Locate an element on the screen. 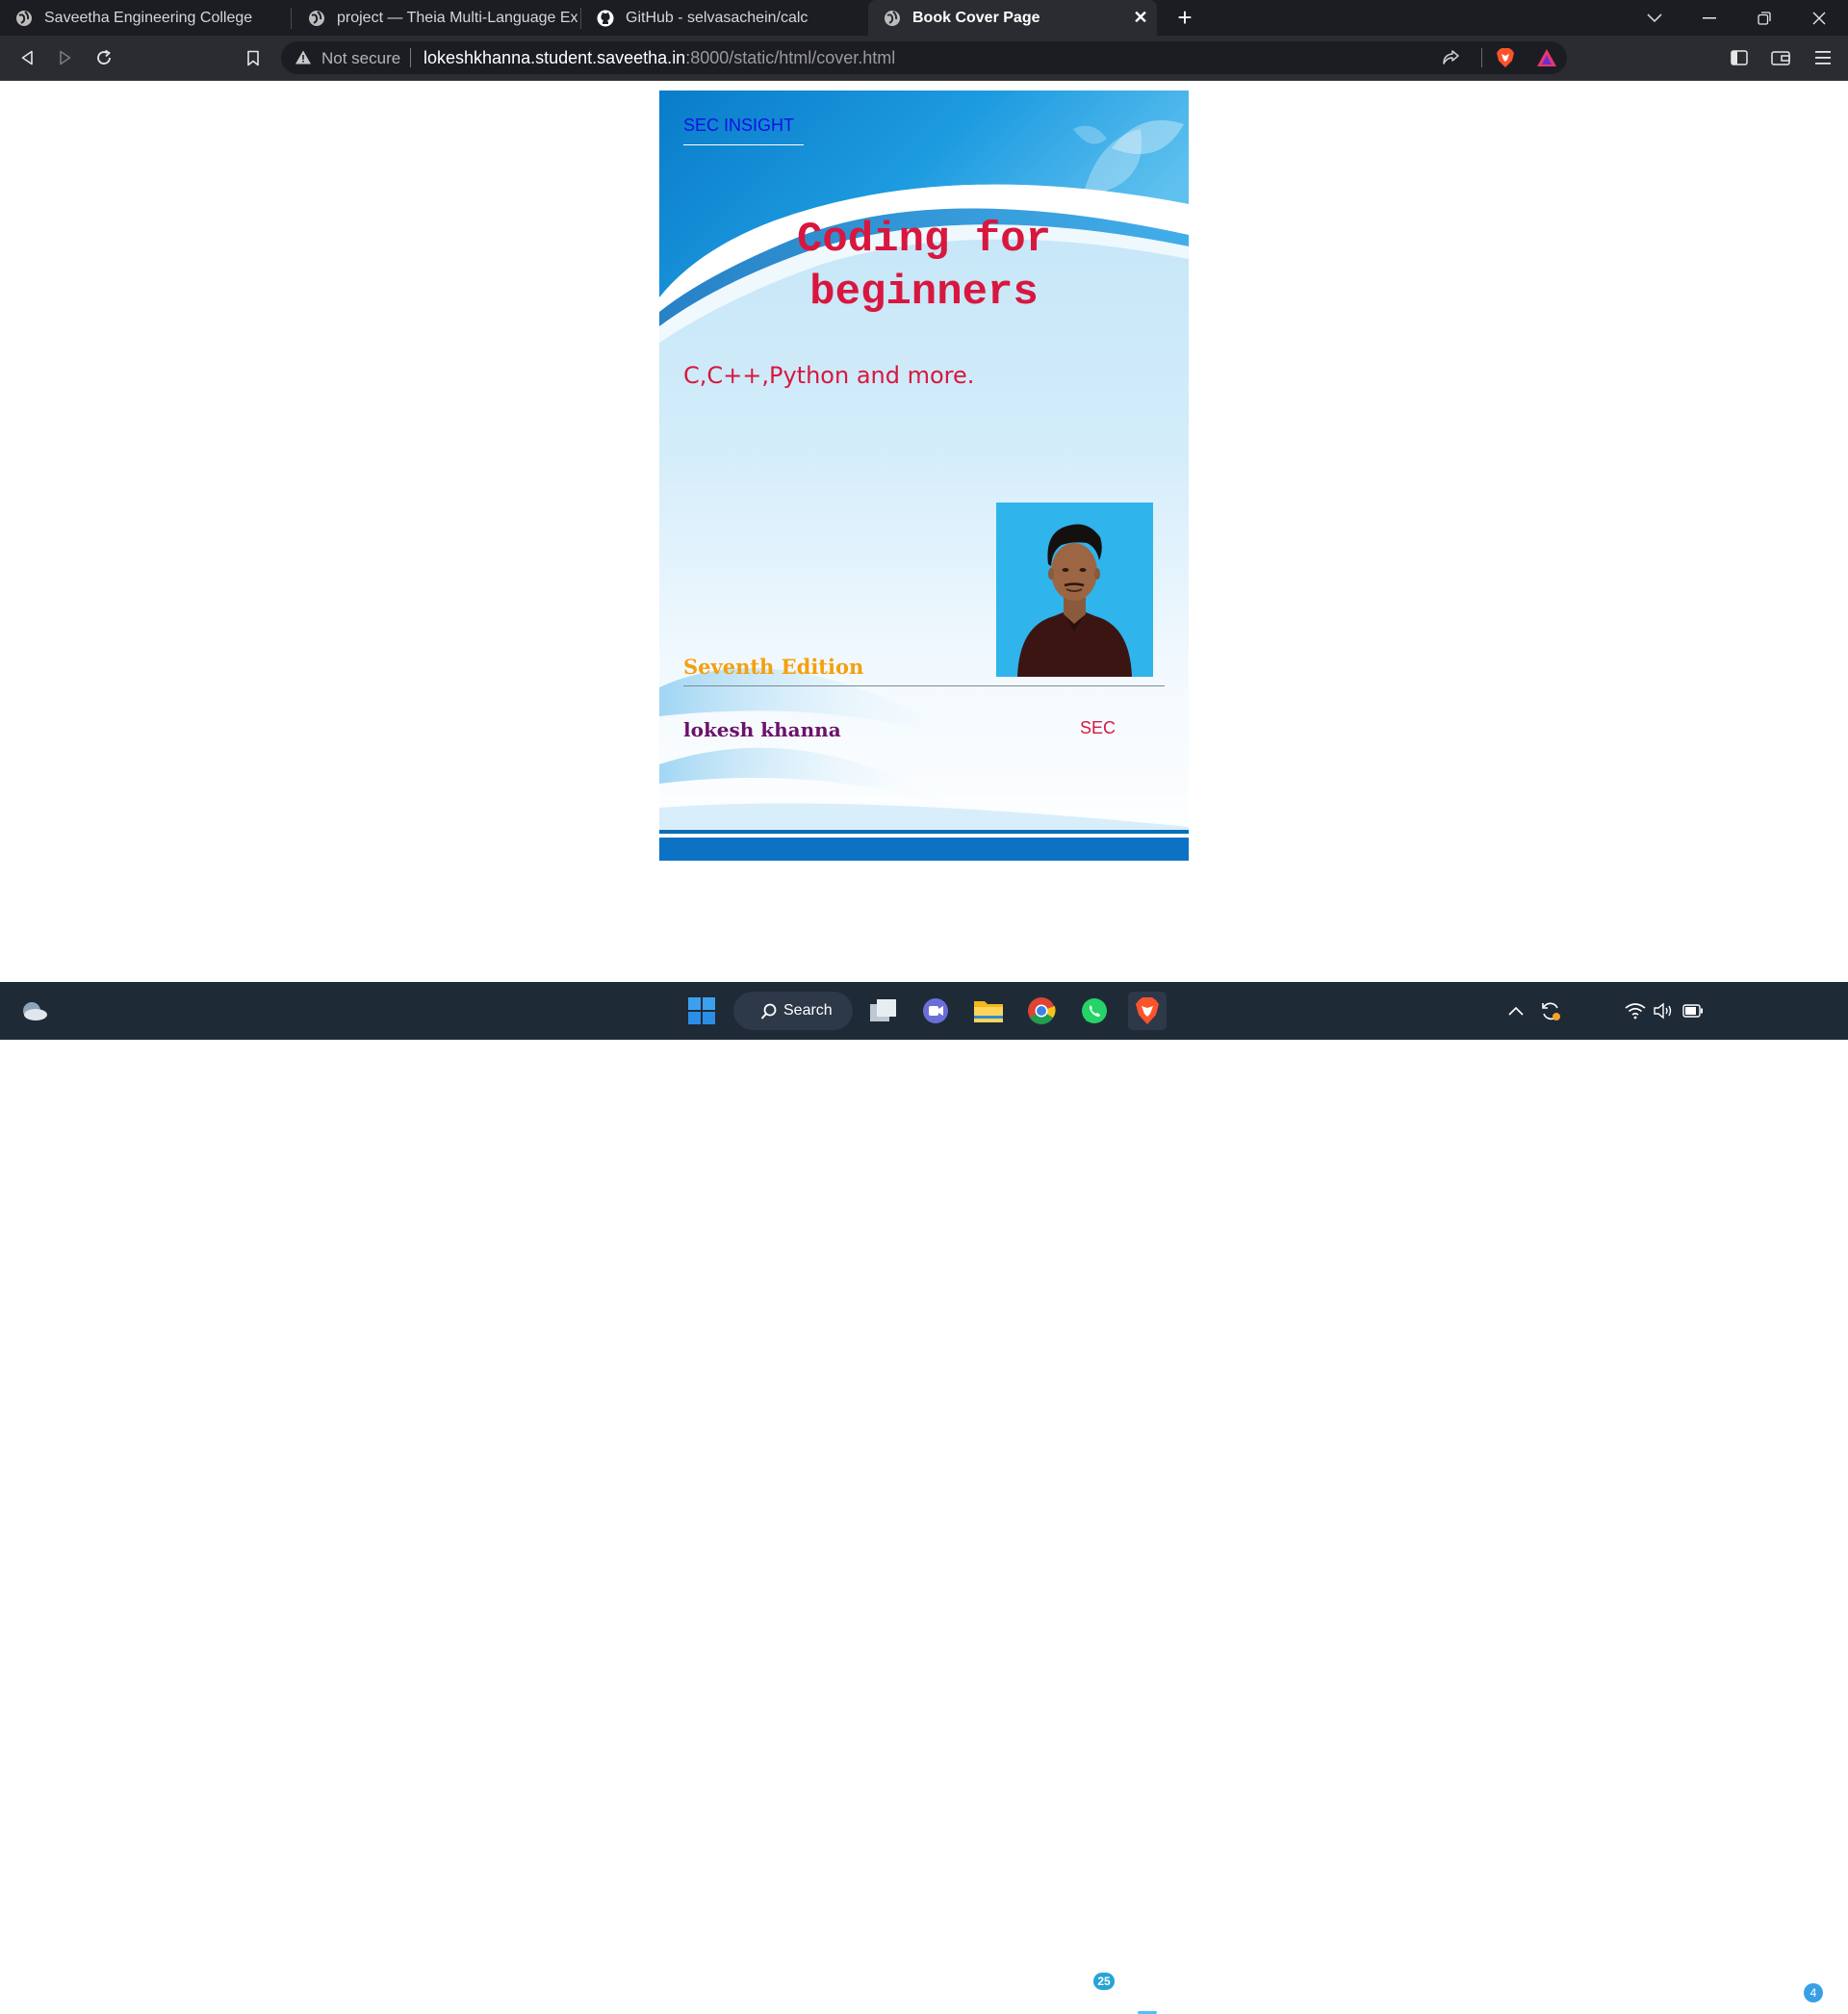 This screenshot has width=1848, height=2014. restore-icon is located at coordinates (1764, 18).